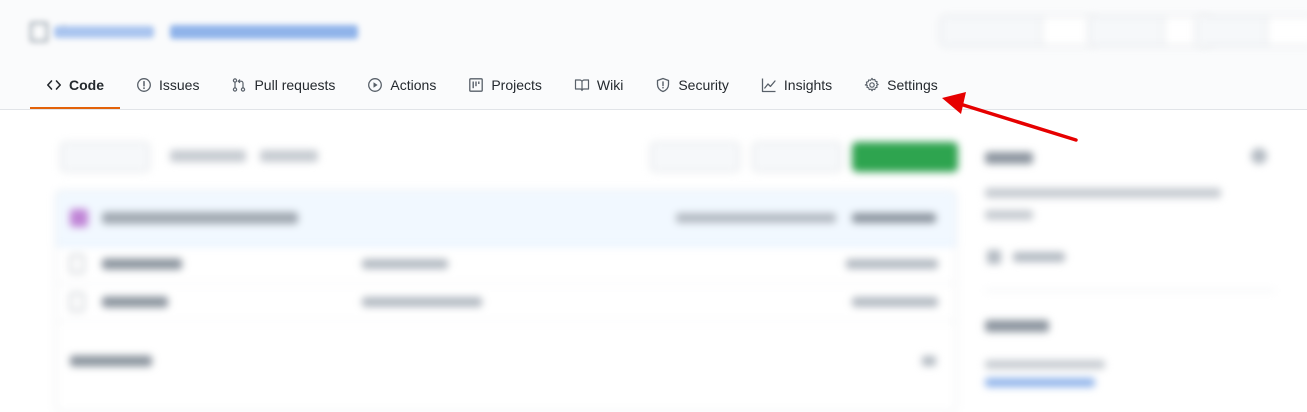  Describe the element at coordinates (894, 218) in the screenshot. I see `commit-history-link` at that location.